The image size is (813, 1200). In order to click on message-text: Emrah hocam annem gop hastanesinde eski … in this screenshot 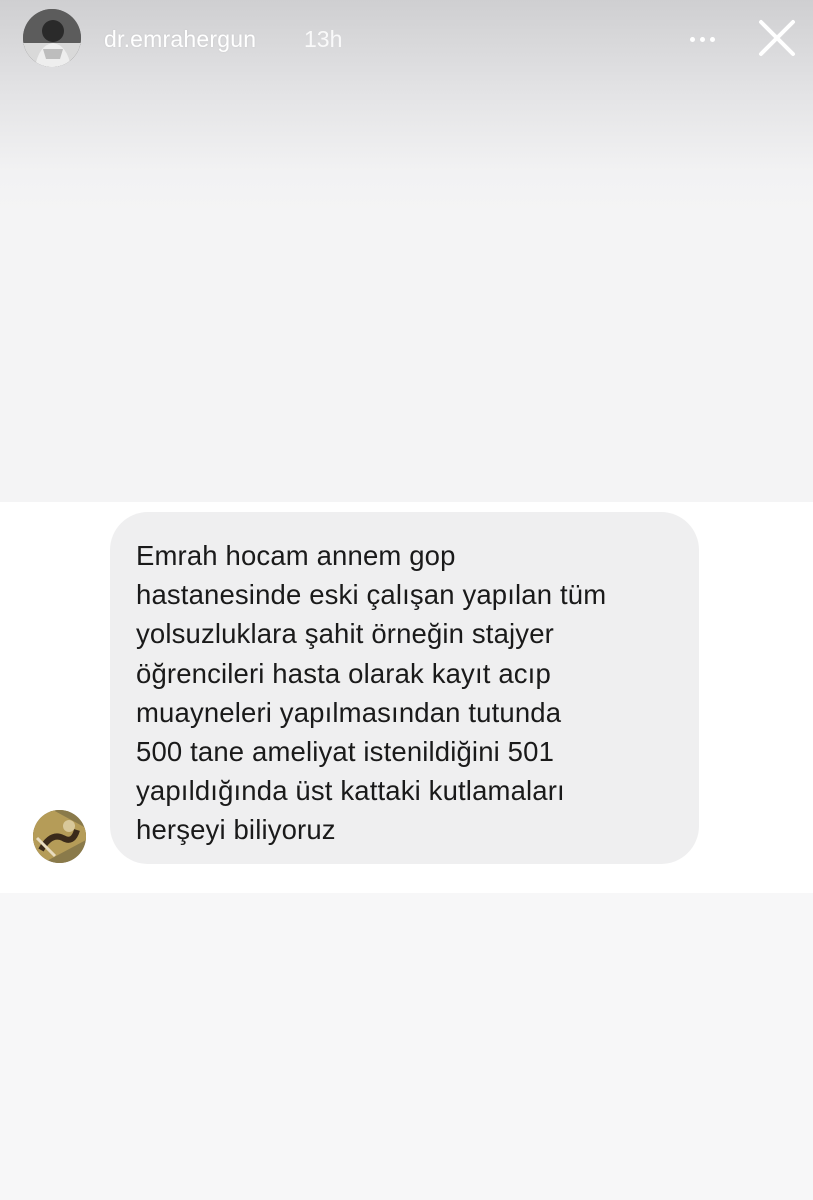, I will do `click(371, 693)`.